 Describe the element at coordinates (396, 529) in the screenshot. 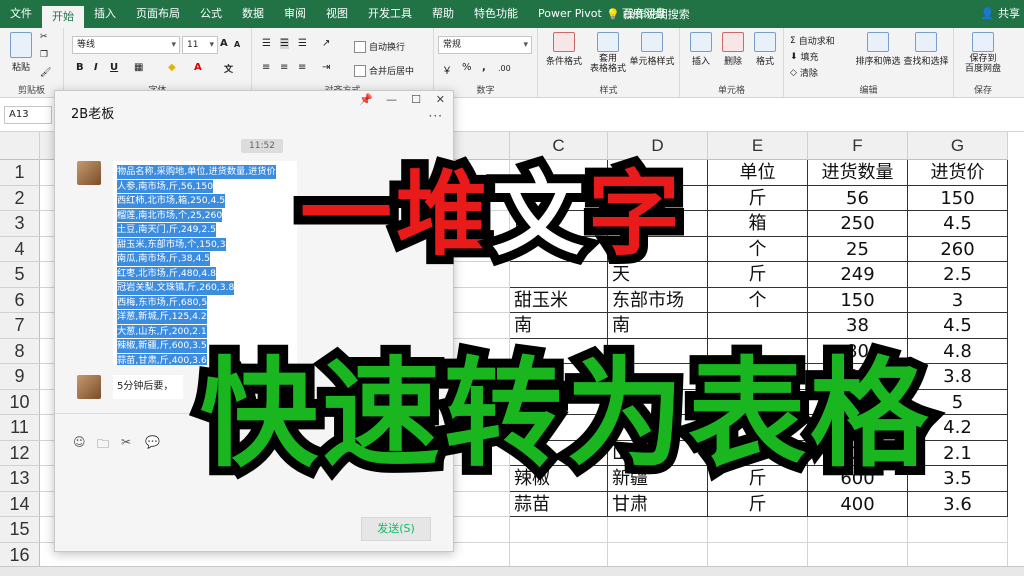

I see `send-button: 发送(S)` at that location.